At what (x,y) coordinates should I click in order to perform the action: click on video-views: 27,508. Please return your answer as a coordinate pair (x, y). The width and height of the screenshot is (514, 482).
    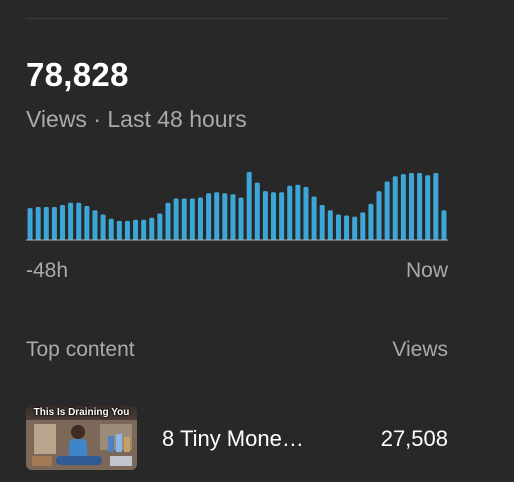
    Looking at the image, I should click on (414, 438).